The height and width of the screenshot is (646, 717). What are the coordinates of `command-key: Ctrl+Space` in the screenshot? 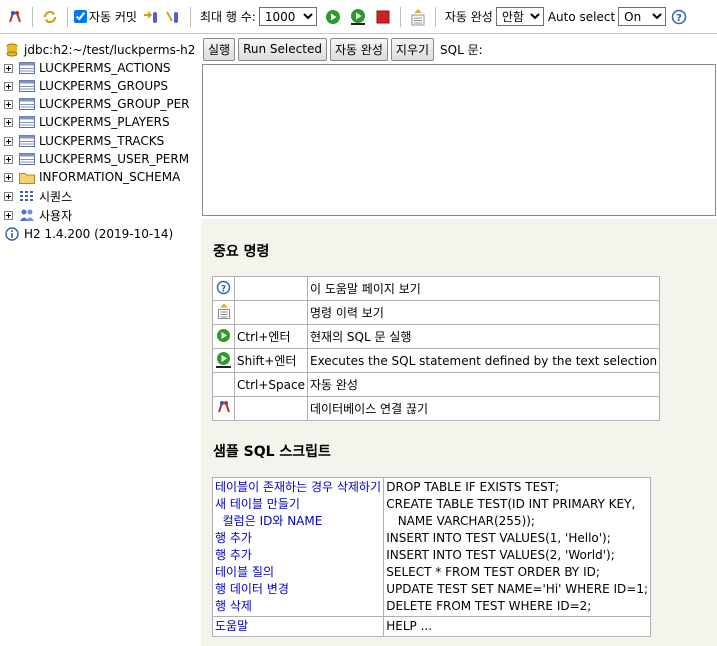 It's located at (271, 384).